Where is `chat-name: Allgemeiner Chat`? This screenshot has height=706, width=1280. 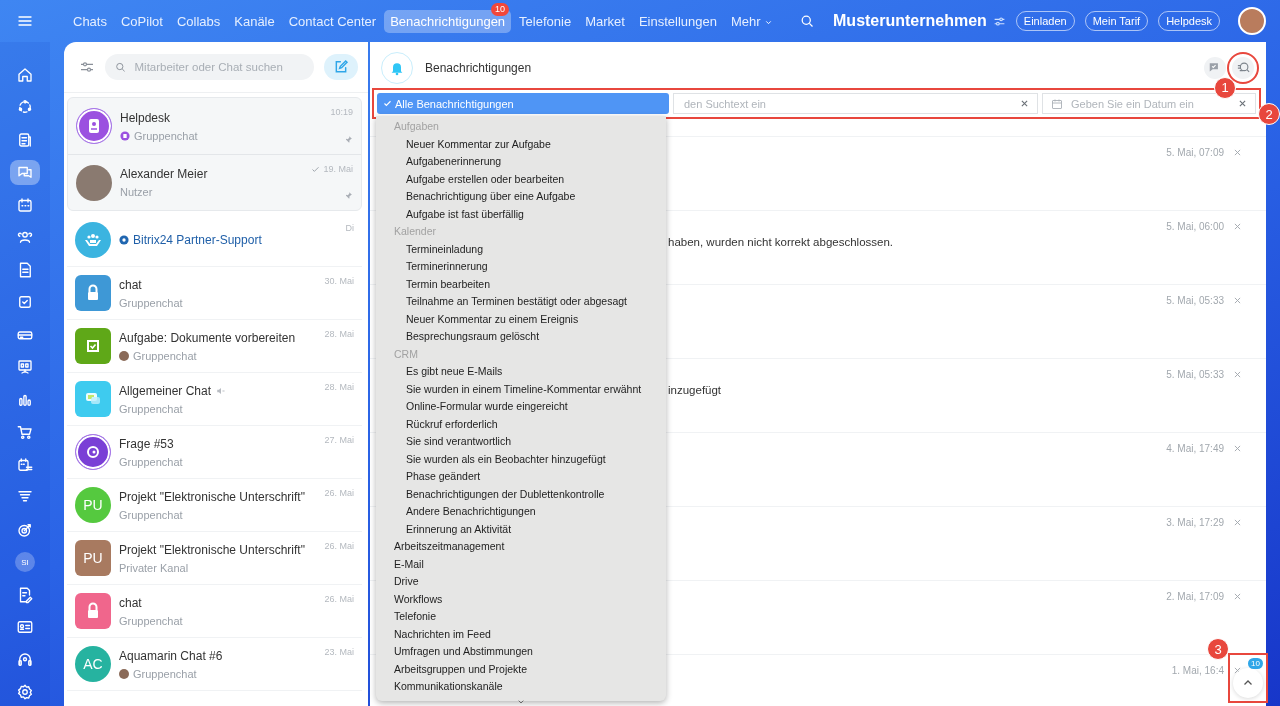 chat-name: Allgemeiner Chat is located at coordinates (165, 390).